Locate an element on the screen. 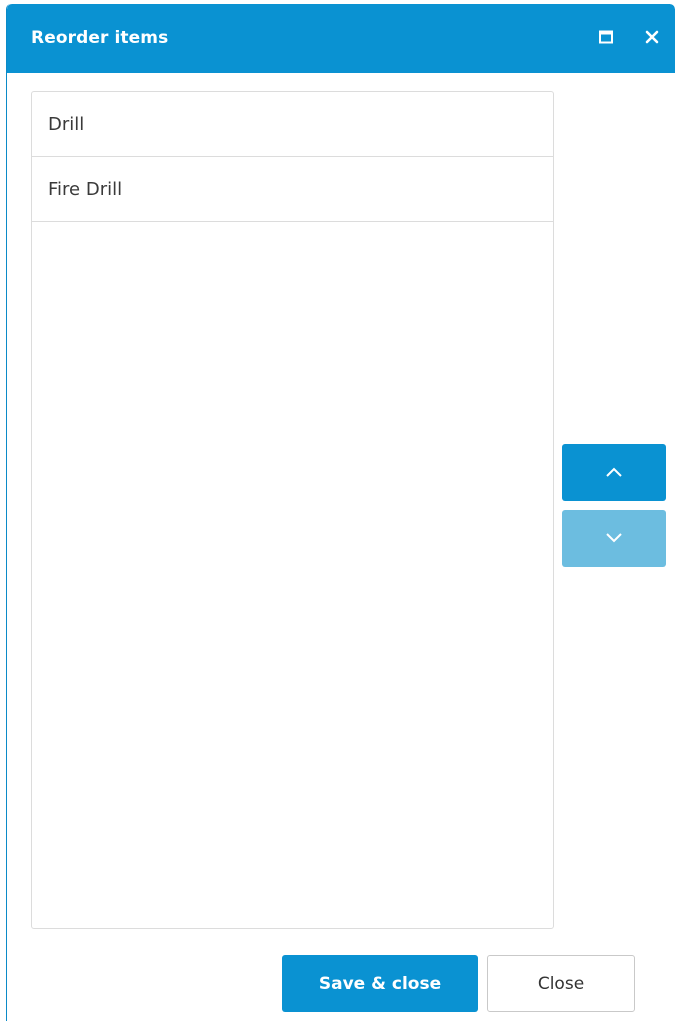 The image size is (675, 1021). maximize-icon is located at coordinates (606, 37).